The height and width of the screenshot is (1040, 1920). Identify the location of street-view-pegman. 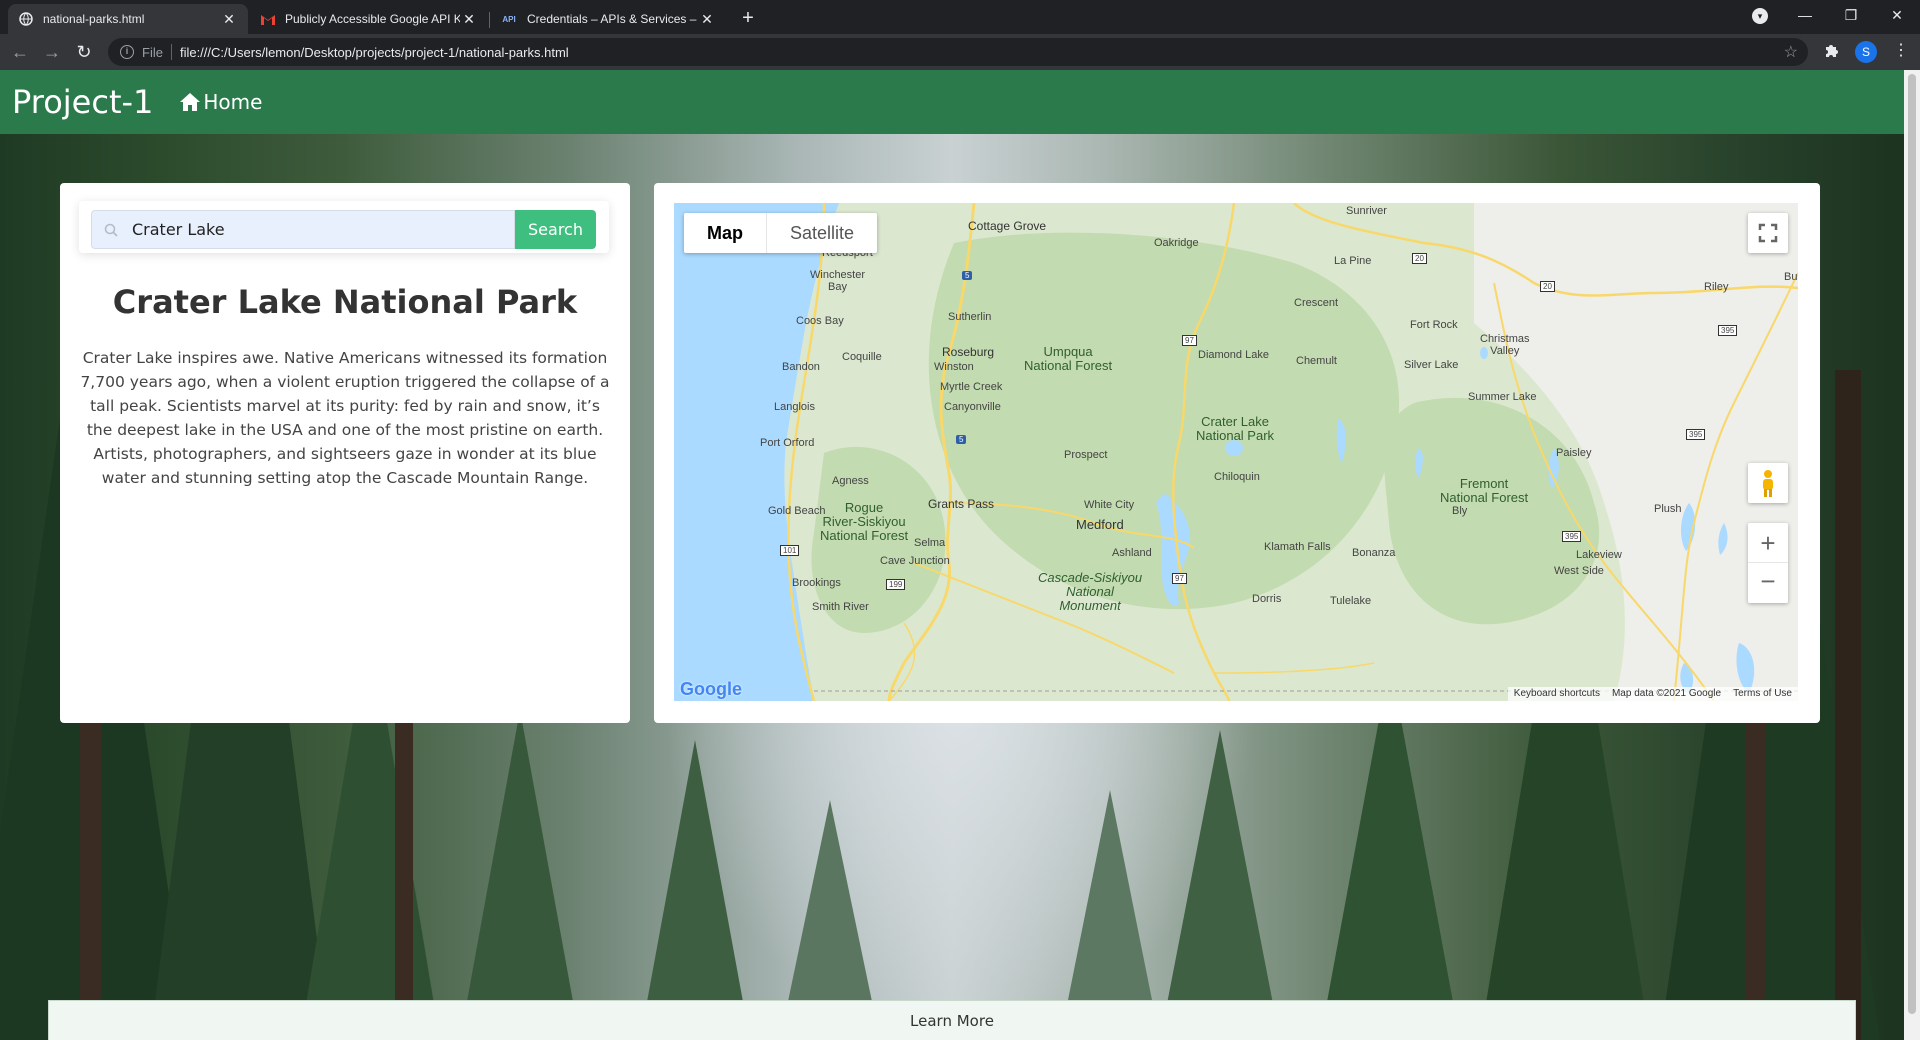
(1768, 483).